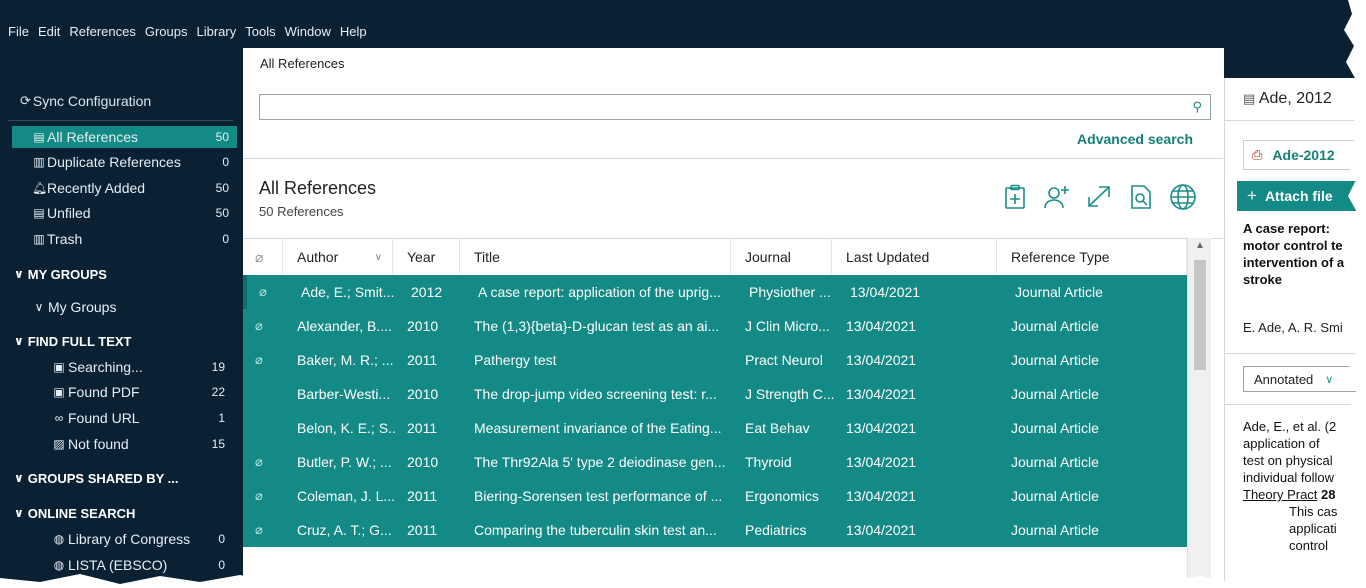 This screenshot has width=1366, height=588. I want to click on menu-file: File, so click(18, 32).